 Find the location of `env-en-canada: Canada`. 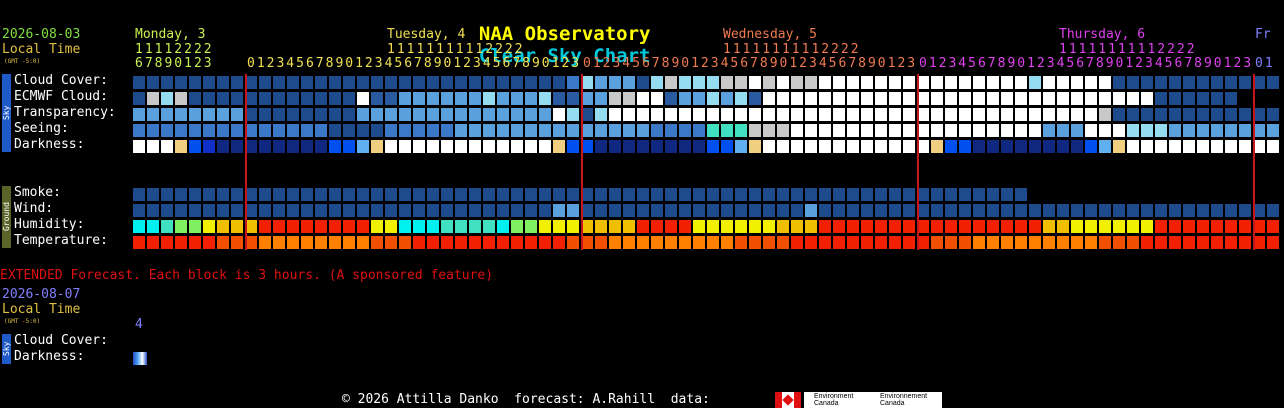

env-en-canada: Canada is located at coordinates (826, 403).